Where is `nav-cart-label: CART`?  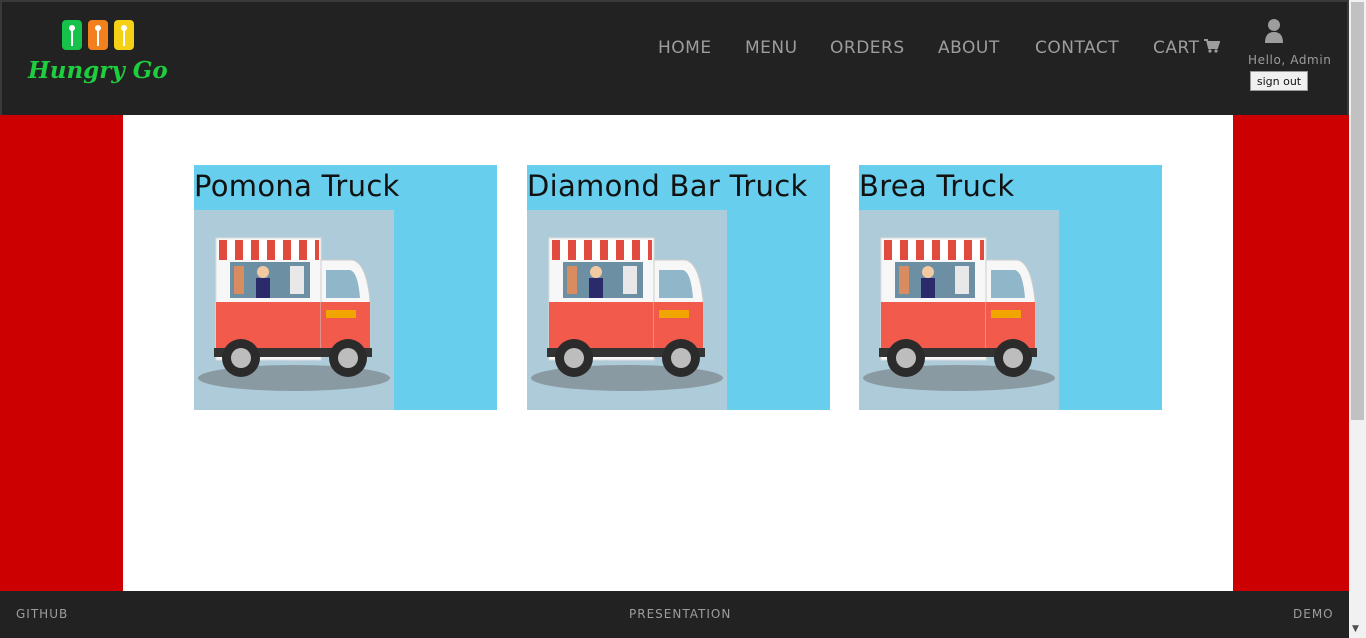
nav-cart-label: CART is located at coordinates (1176, 48).